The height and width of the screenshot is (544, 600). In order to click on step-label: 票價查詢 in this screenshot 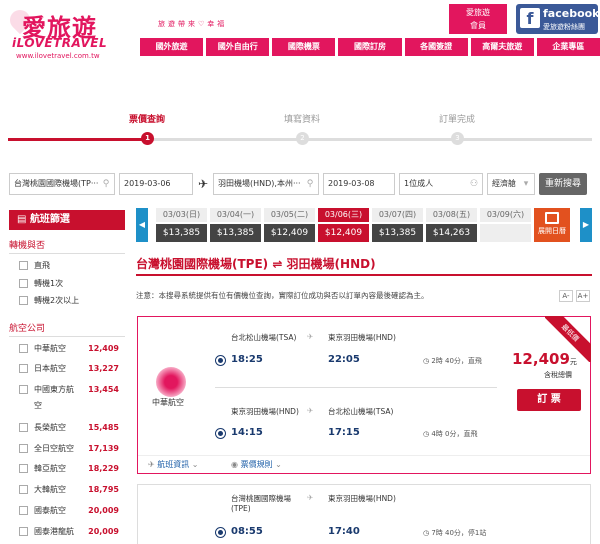, I will do `click(146, 120)`.